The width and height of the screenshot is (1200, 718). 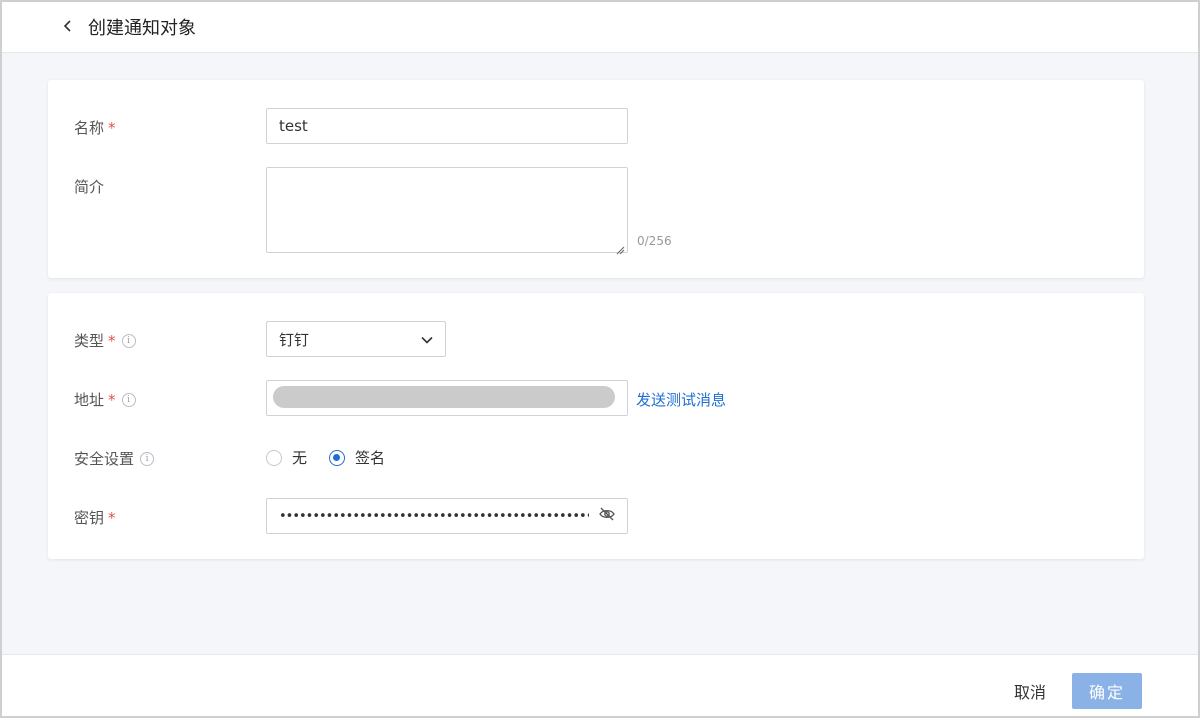 I want to click on radio-button-checked, so click(x=337, y=457).